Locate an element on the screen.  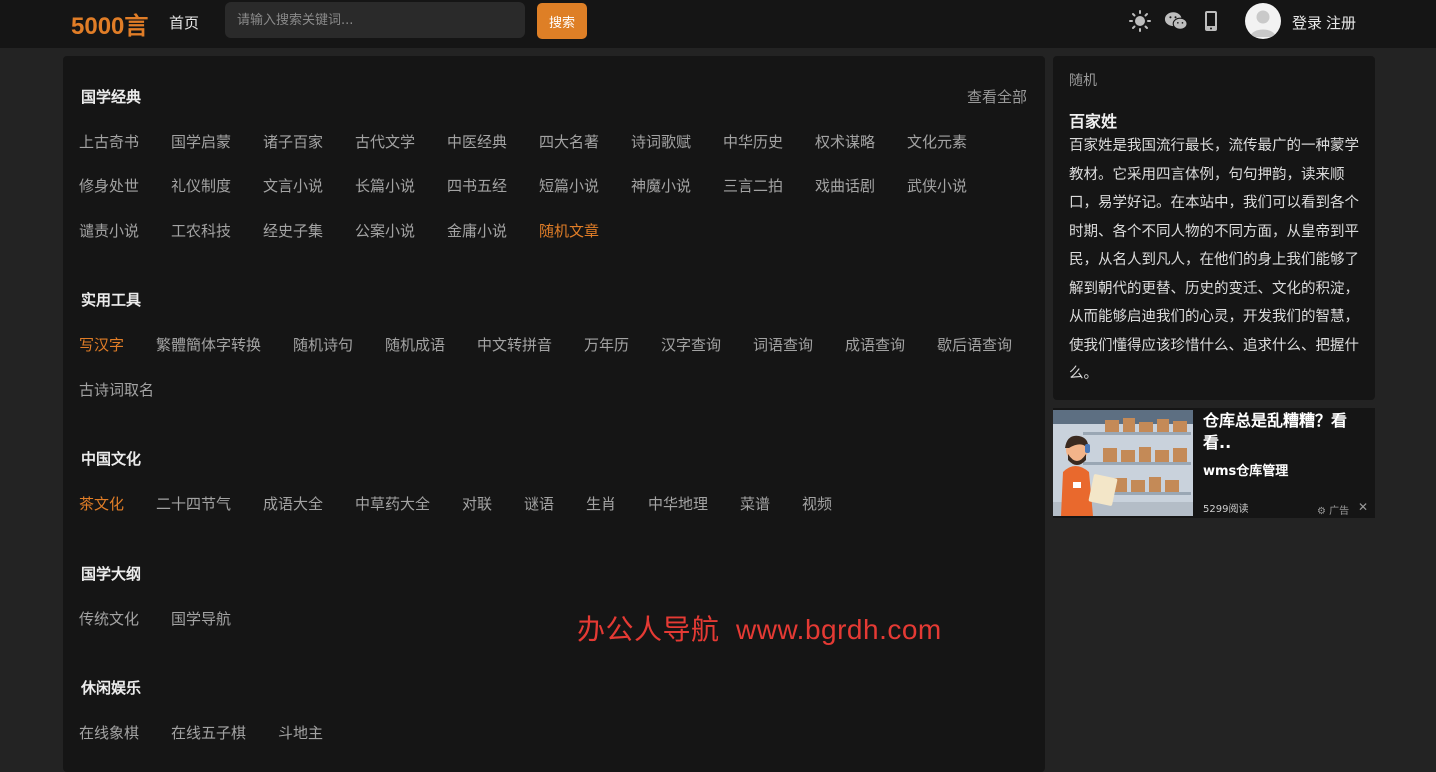
link-tool: 词语查询 is located at coordinates (783, 344).